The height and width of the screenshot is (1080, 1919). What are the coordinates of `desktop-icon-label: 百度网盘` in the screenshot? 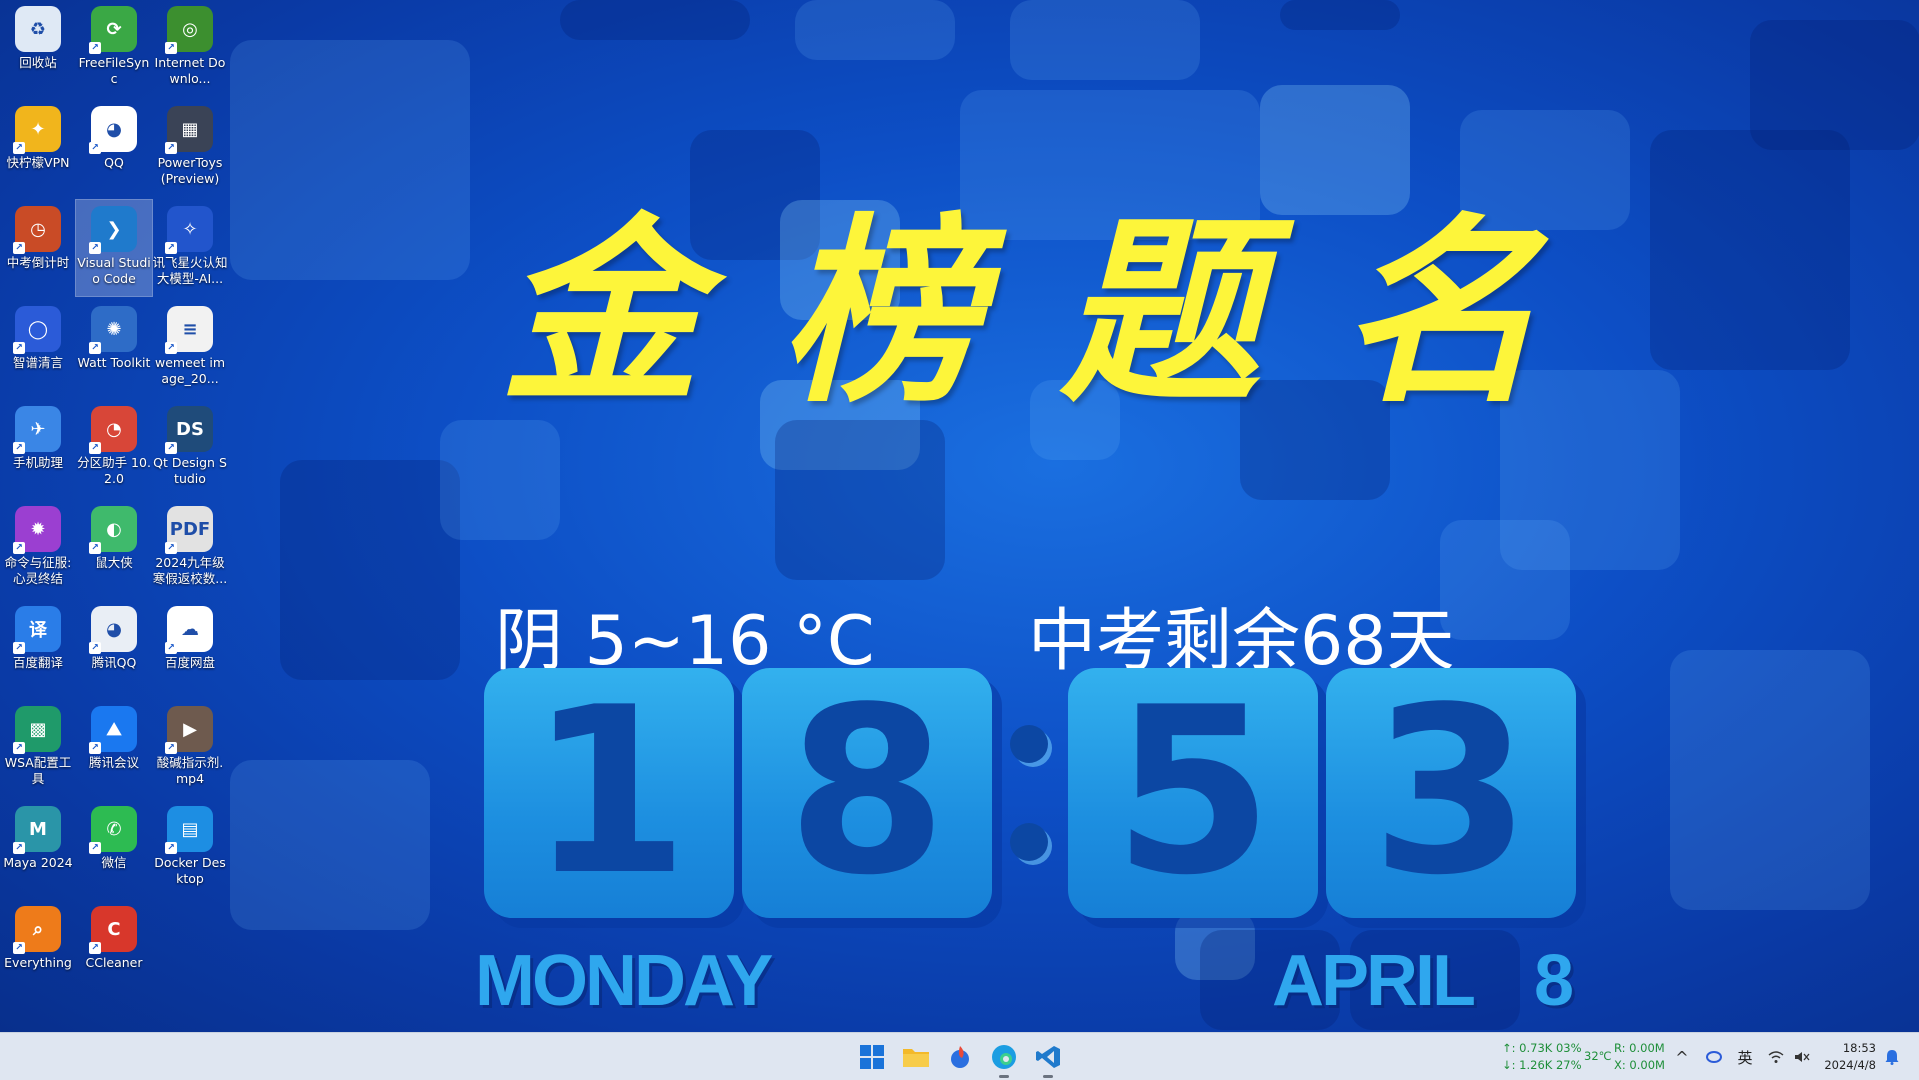 It's located at (189, 662).